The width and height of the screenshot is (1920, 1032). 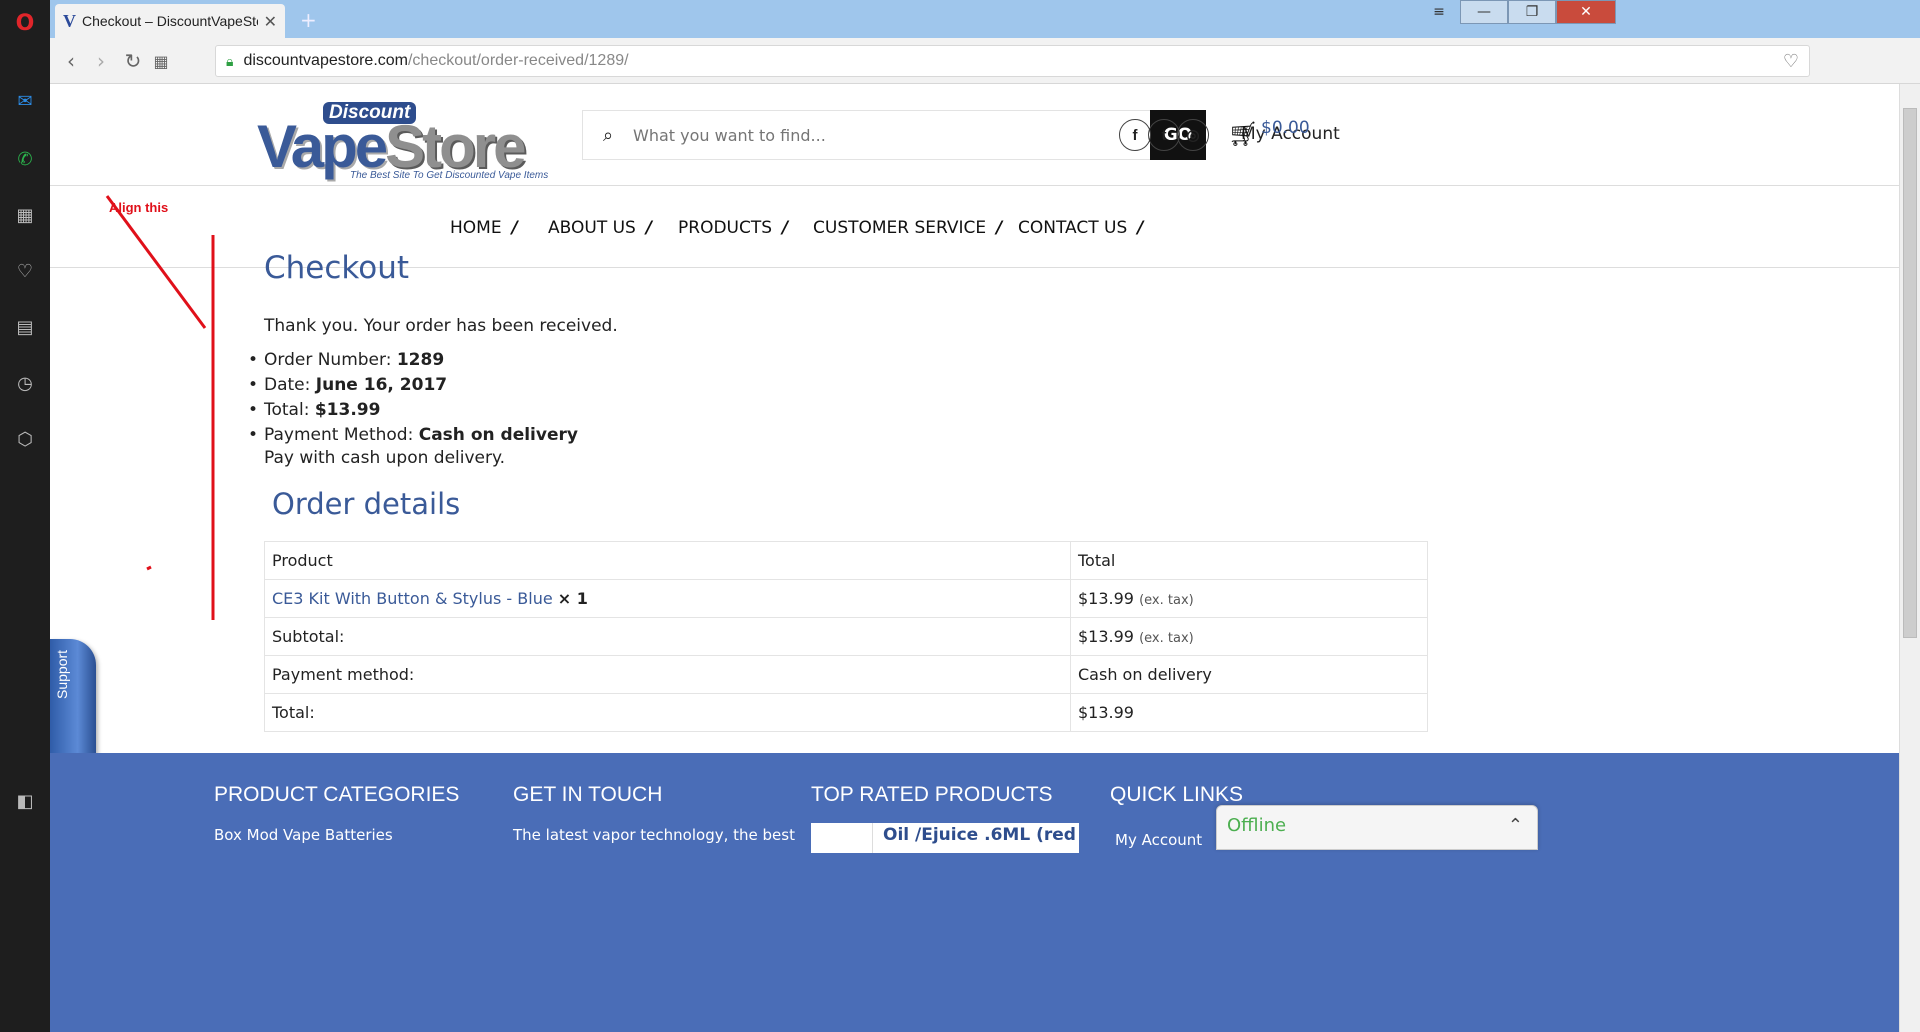 I want to click on facebook-icon: f, so click(x=1135, y=135).